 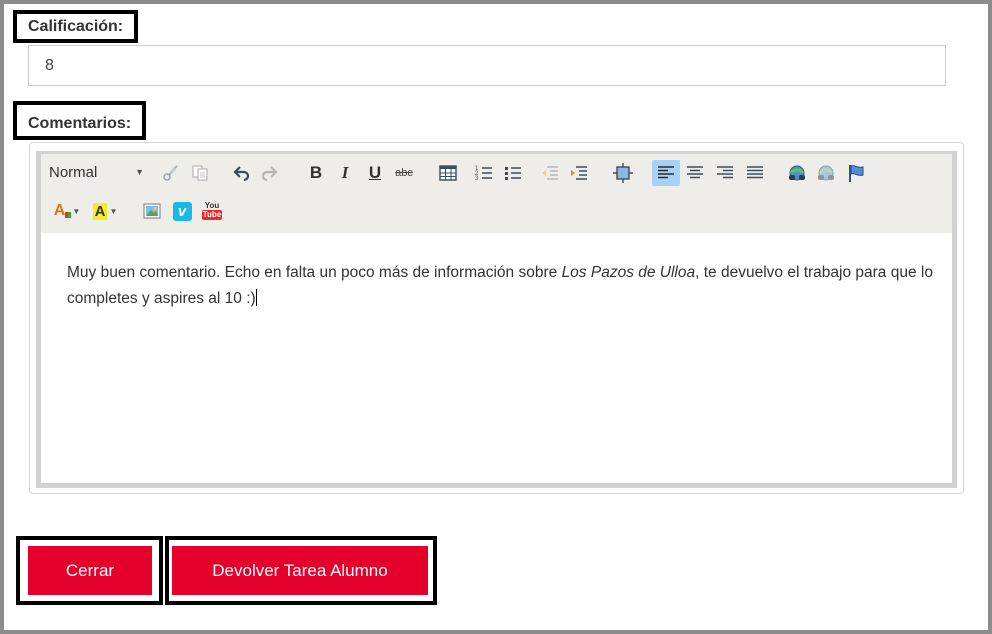 What do you see at coordinates (623, 173) in the screenshot?
I see `embed-icon` at bounding box center [623, 173].